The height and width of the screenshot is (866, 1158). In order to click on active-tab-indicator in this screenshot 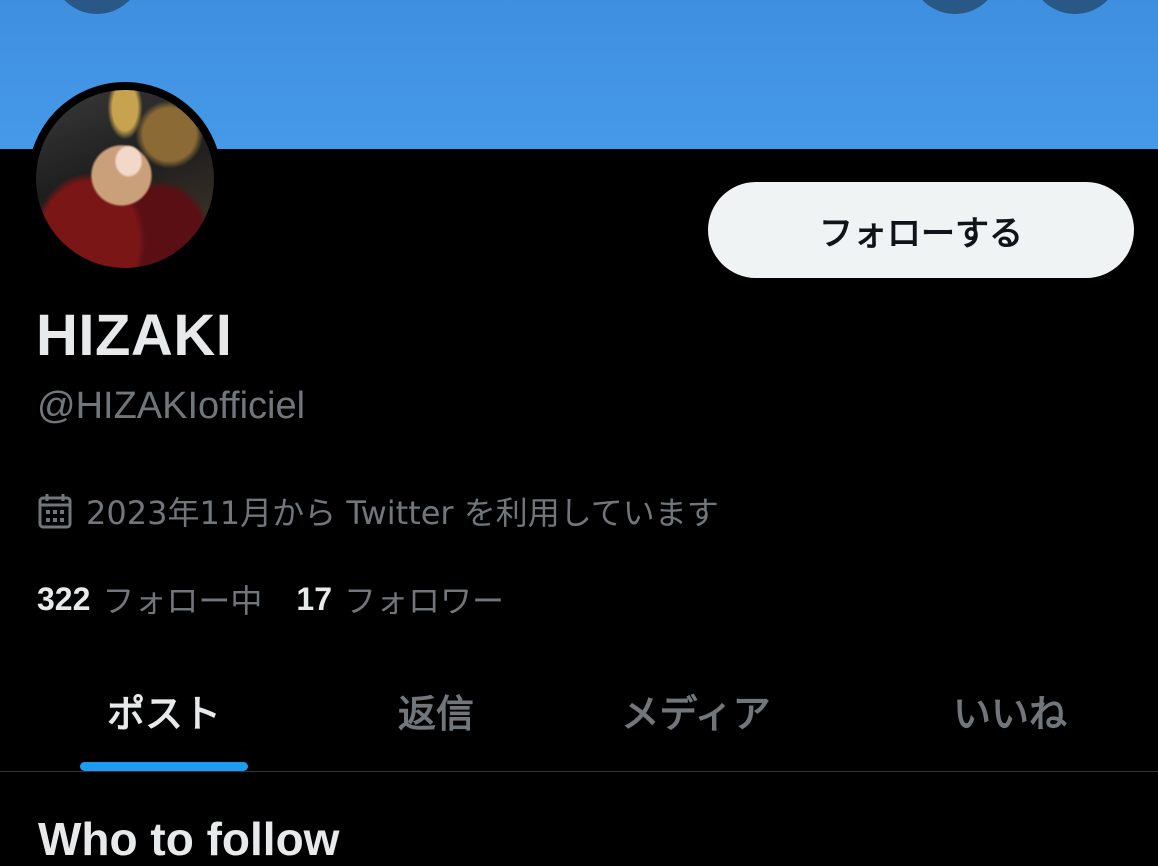, I will do `click(164, 766)`.